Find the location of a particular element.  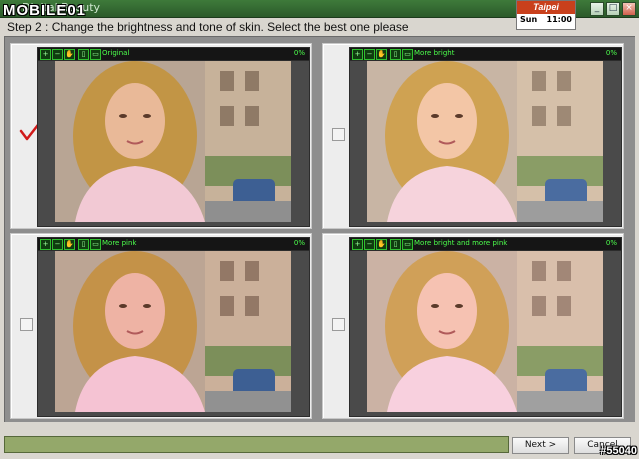

viewer-toolbar: + − ✋ ▯ ▭ Original 0% is located at coordinates (173, 54).